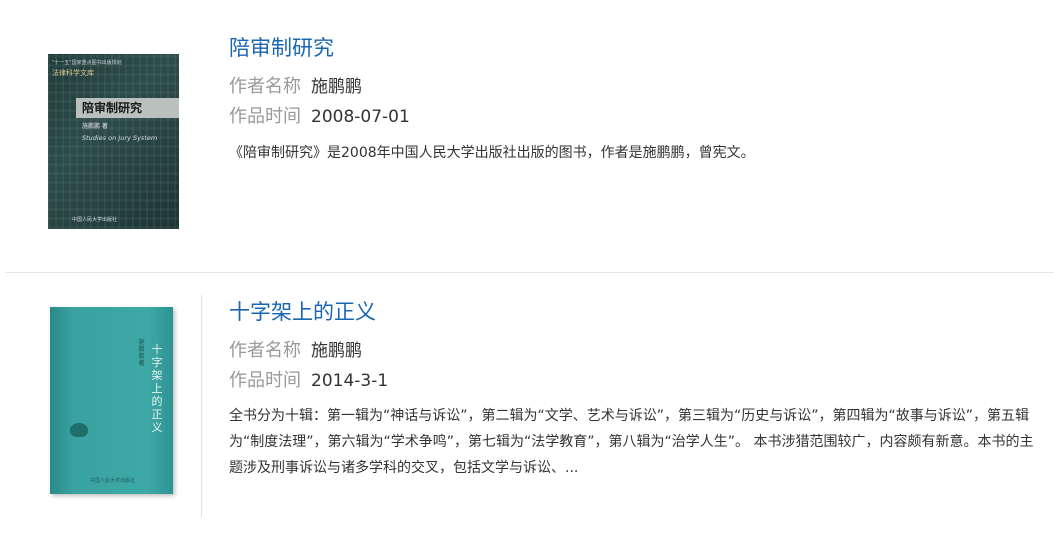 Image resolution: width=1054 pixels, height=538 pixels. I want to click on date-row: 作品时间 2008-07-01, so click(319, 115).